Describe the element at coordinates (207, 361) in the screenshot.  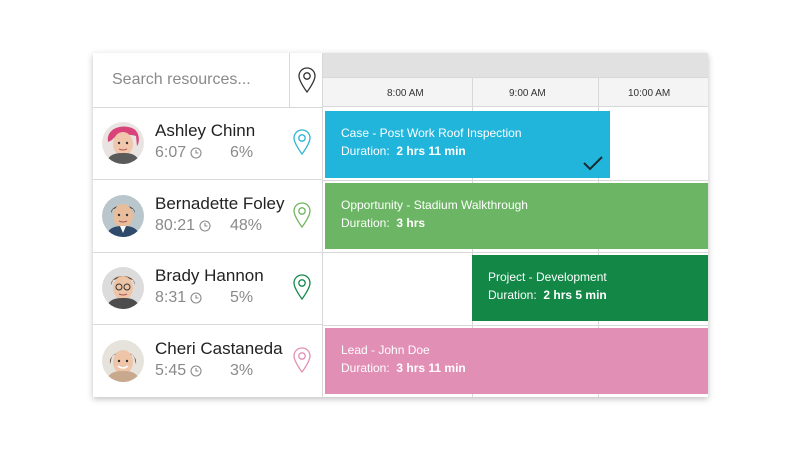
I see `resource-row: Cheri Castaneda 5:45 3%` at that location.